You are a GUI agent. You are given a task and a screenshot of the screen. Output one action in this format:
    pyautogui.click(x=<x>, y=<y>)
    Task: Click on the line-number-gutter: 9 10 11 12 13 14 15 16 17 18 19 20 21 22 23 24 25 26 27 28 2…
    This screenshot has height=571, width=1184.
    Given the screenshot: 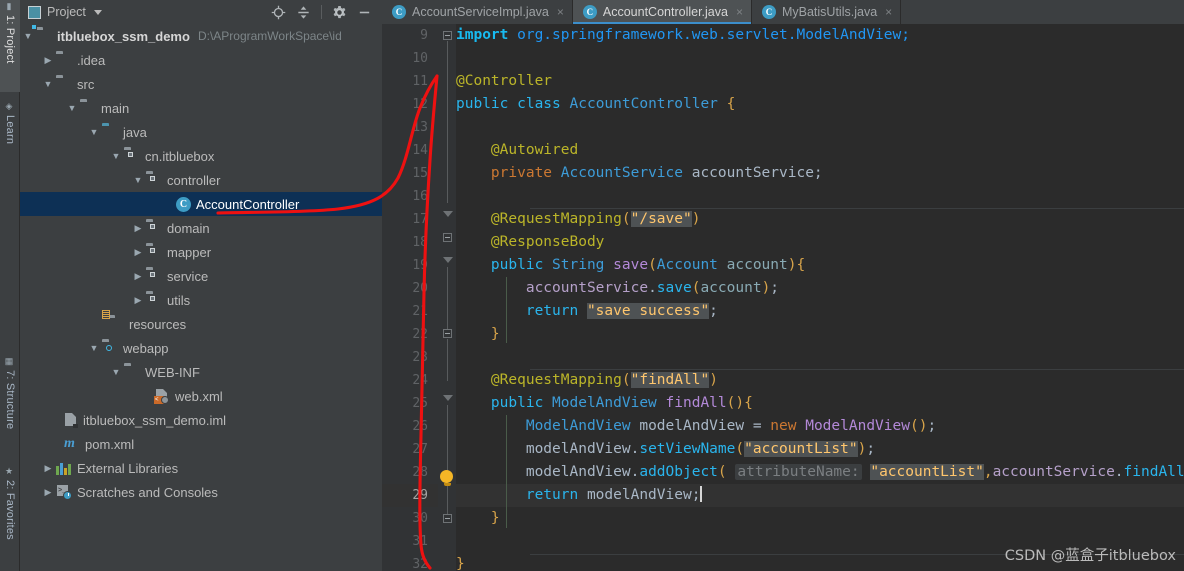 What is the action you would take?
    pyautogui.click(x=410, y=297)
    